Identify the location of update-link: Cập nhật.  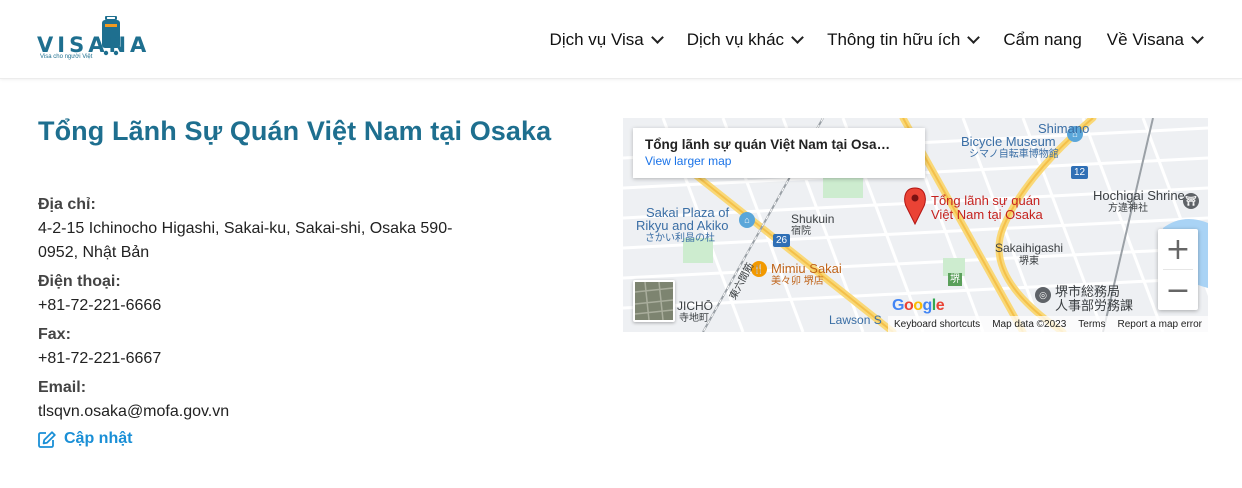
(273, 439).